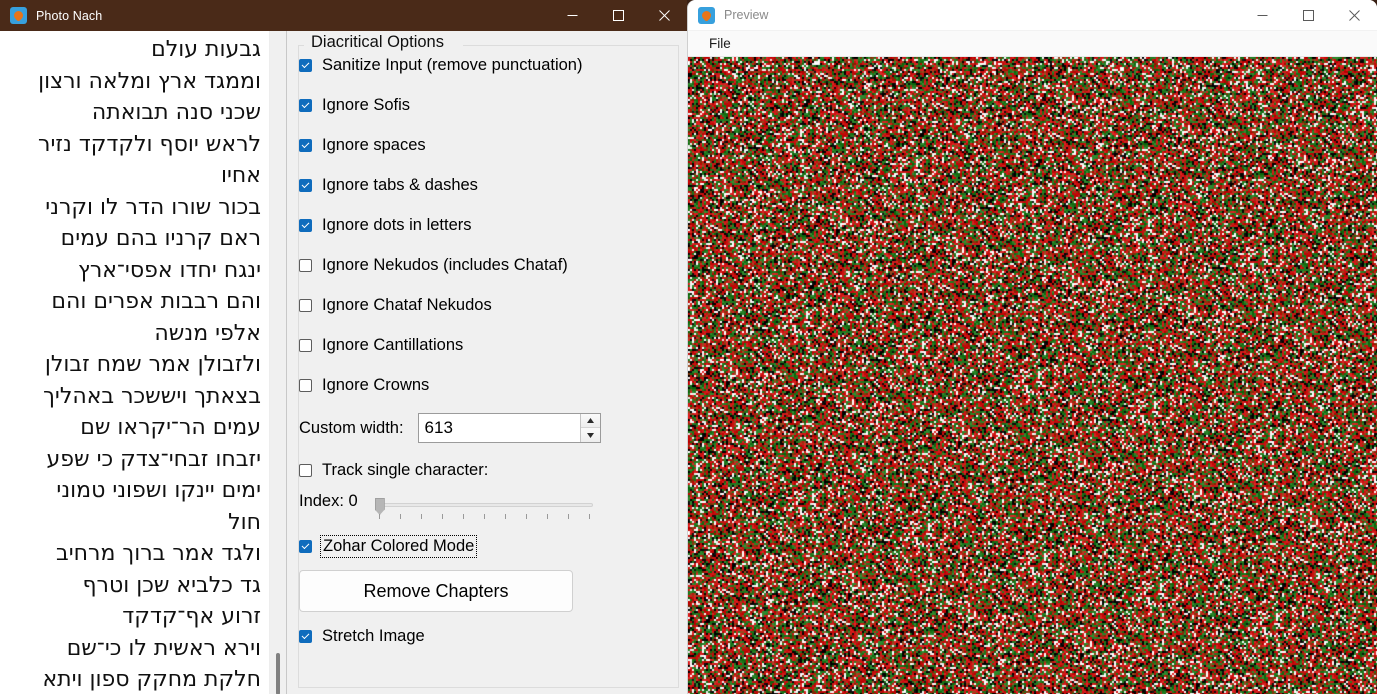 Image resolution: width=1377 pixels, height=694 pixels. Describe the element at coordinates (664, 15) in the screenshot. I see `close-icon` at that location.